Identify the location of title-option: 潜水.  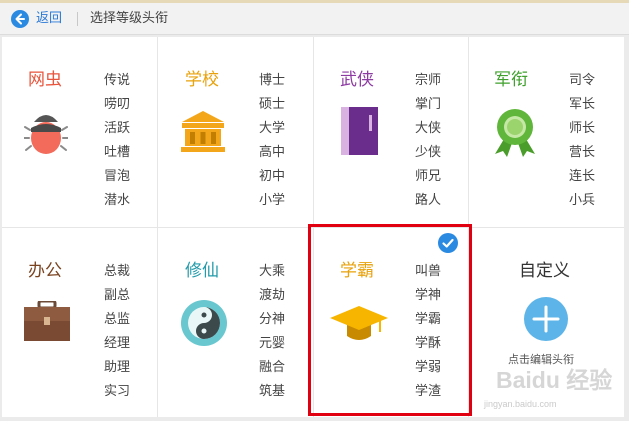
(117, 200).